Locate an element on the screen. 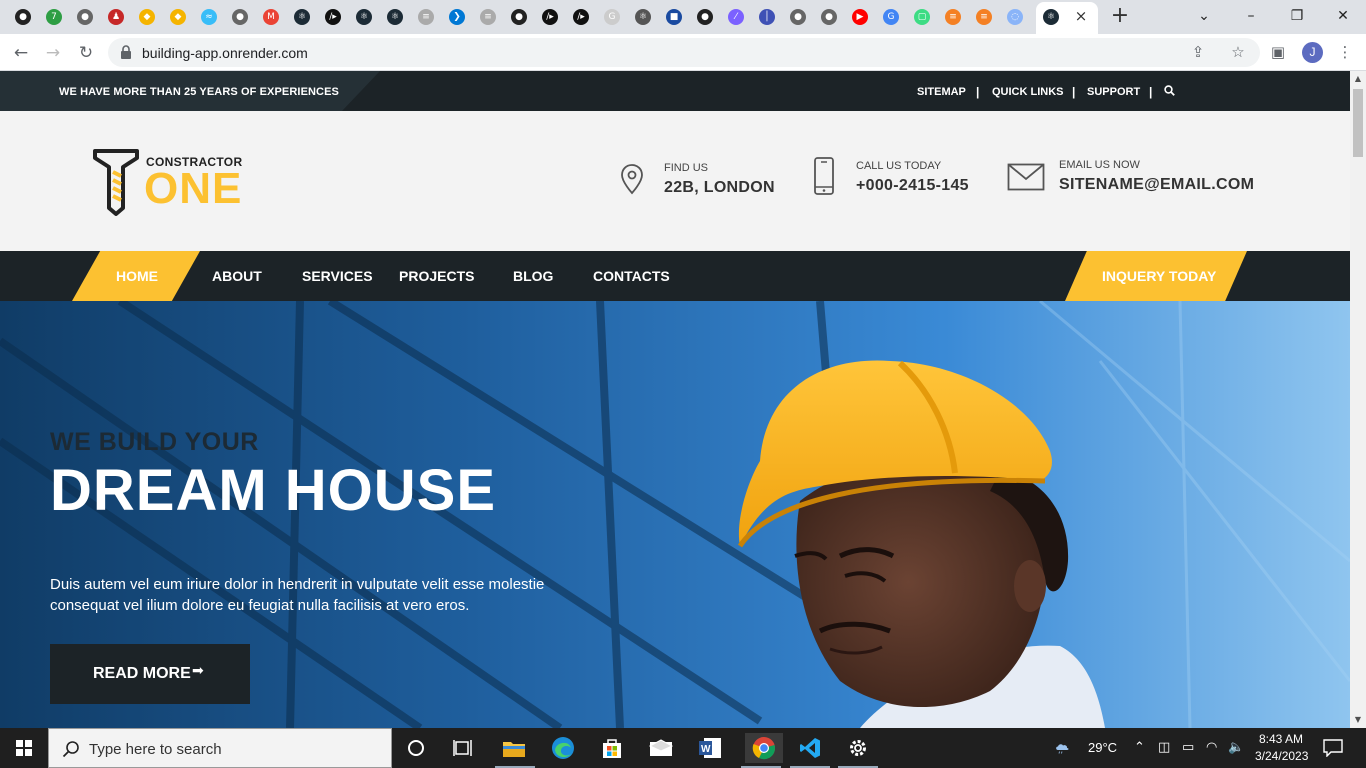  support-link: SUPPORT is located at coordinates (1113, 92).